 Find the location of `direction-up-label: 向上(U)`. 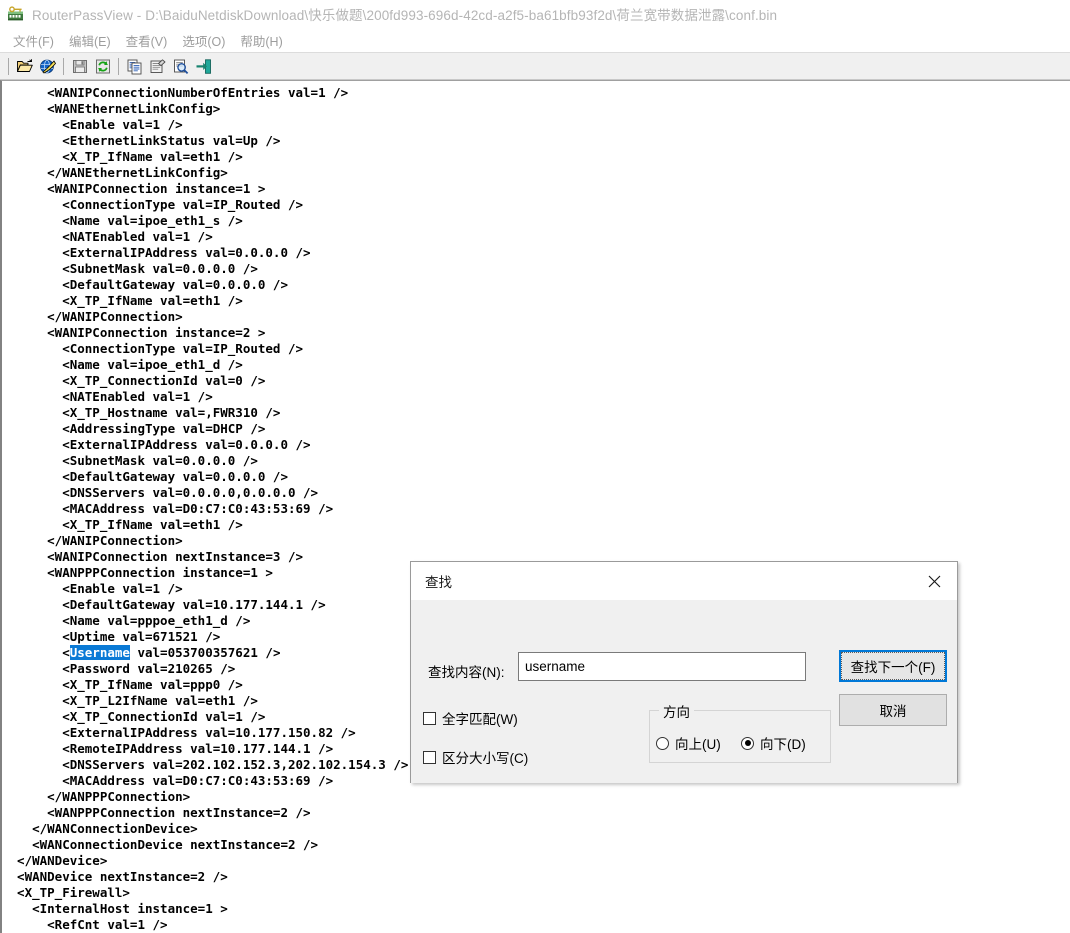

direction-up-label: 向上(U) is located at coordinates (698, 744).